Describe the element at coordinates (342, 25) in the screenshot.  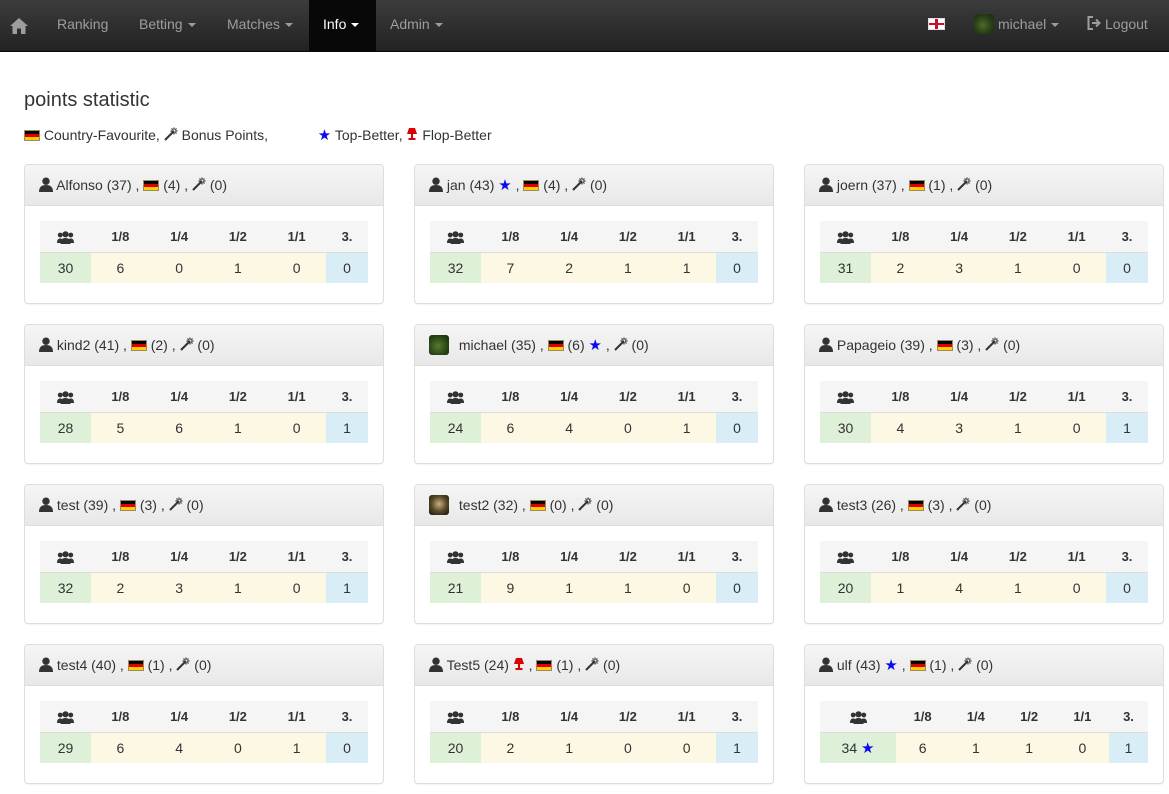
I see `nav-info: Info` at that location.